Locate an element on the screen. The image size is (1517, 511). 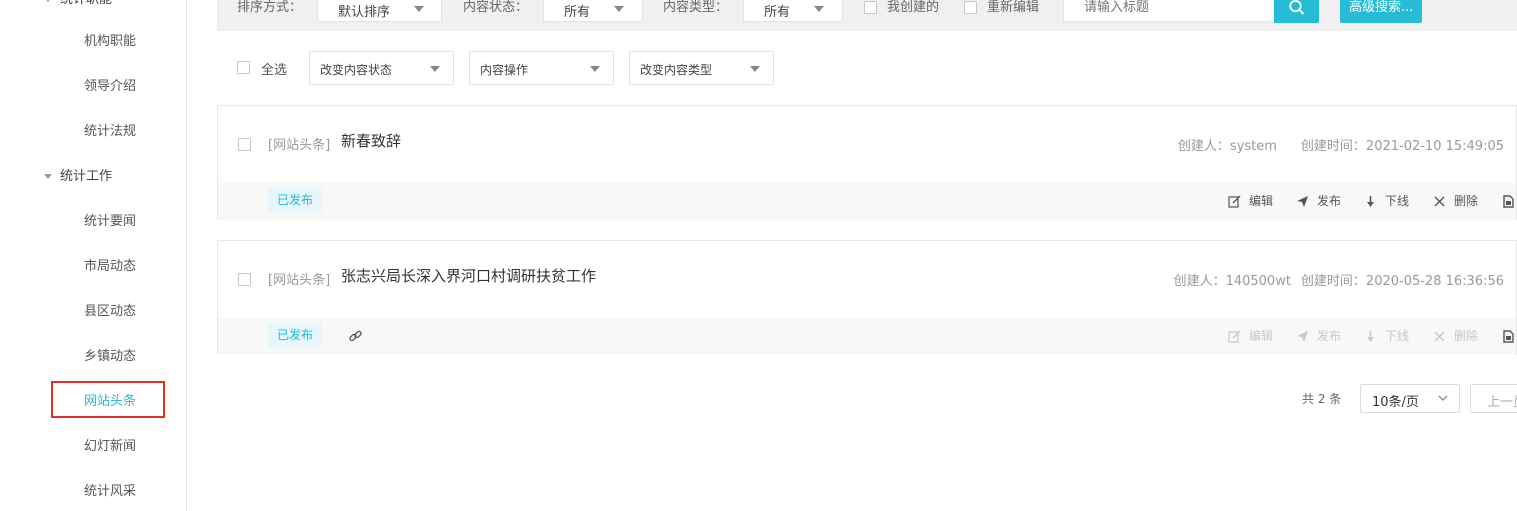
select-all-label: 全选 is located at coordinates (274, 70).